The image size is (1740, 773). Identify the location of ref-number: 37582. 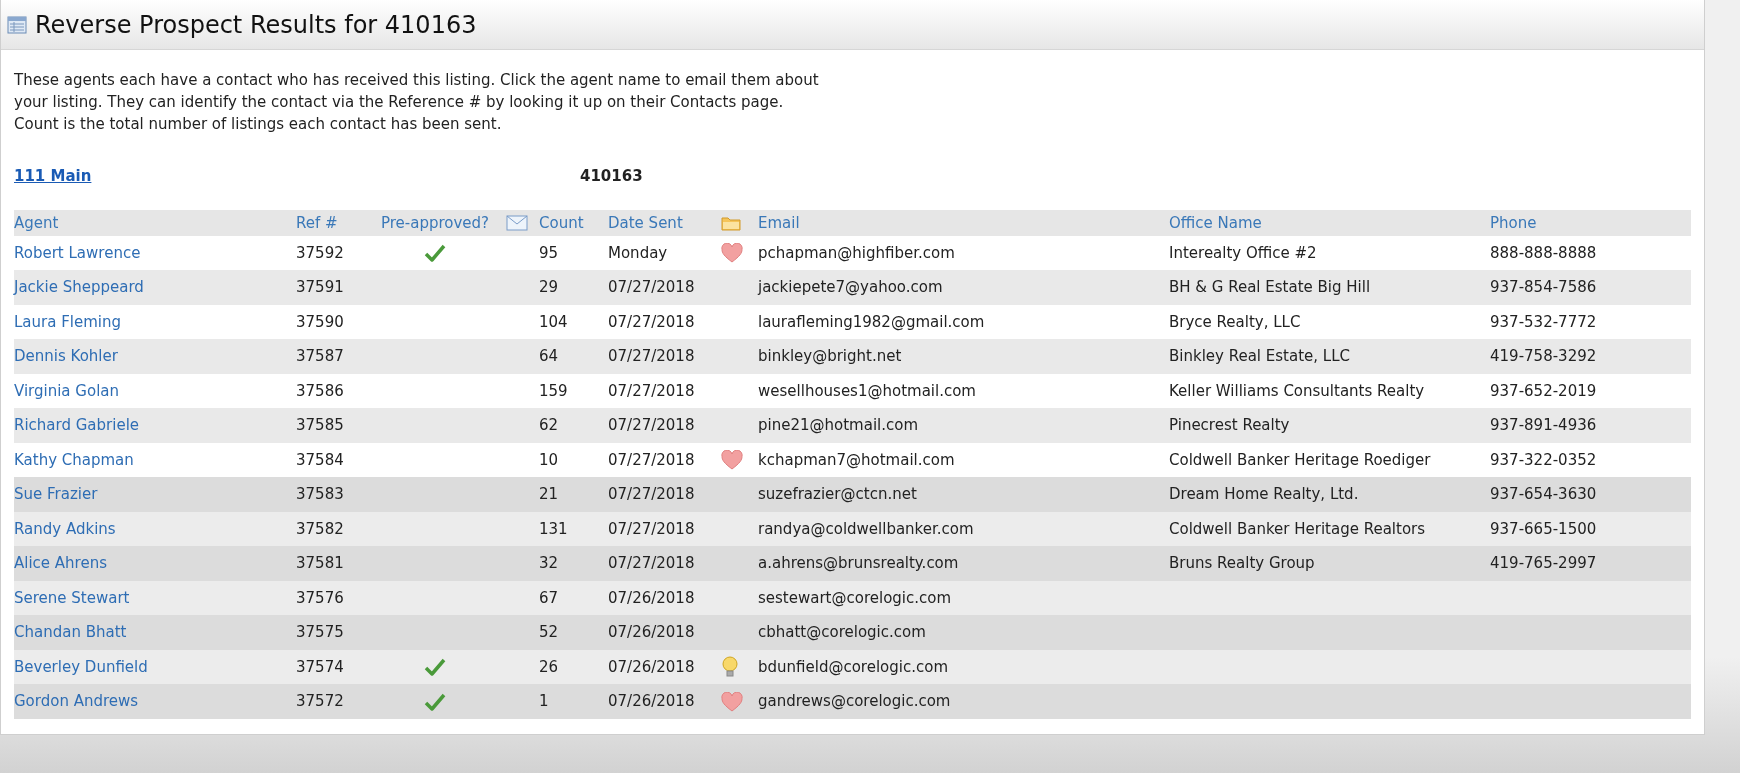
(320, 528).